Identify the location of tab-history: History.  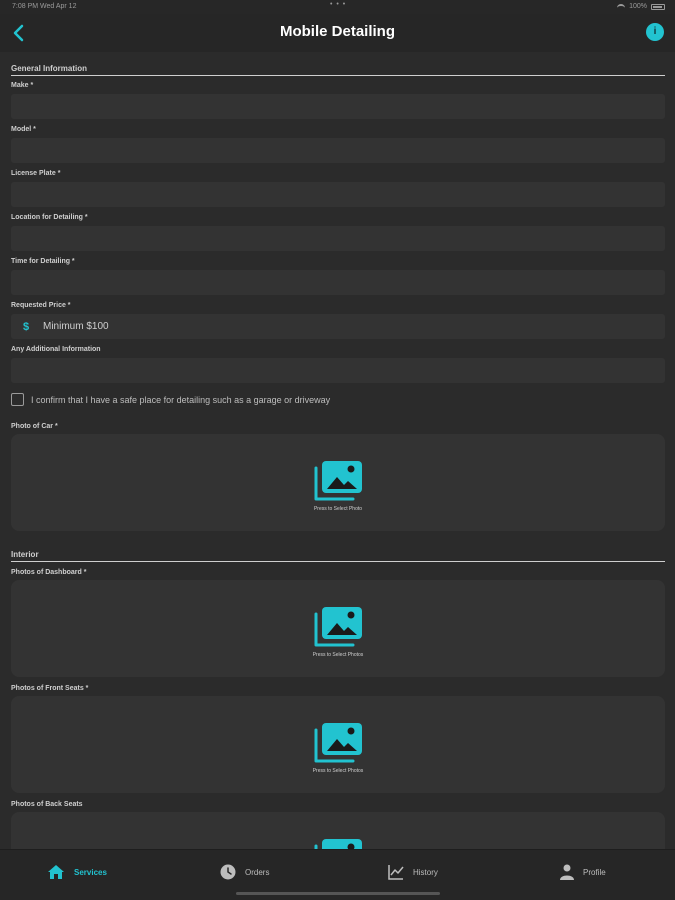
(413, 872).